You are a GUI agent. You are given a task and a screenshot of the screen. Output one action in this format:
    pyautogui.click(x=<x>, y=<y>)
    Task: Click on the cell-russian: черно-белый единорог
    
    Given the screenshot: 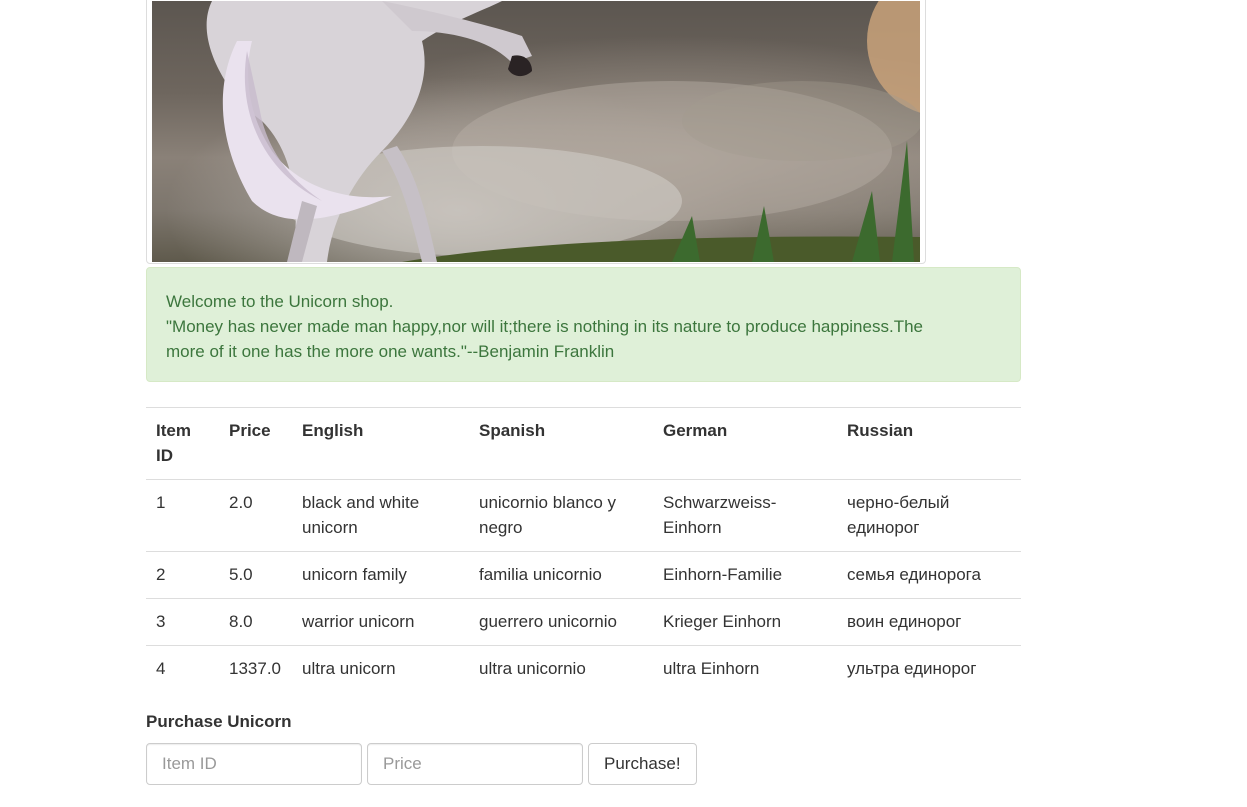 What is the action you would take?
    pyautogui.click(x=929, y=515)
    